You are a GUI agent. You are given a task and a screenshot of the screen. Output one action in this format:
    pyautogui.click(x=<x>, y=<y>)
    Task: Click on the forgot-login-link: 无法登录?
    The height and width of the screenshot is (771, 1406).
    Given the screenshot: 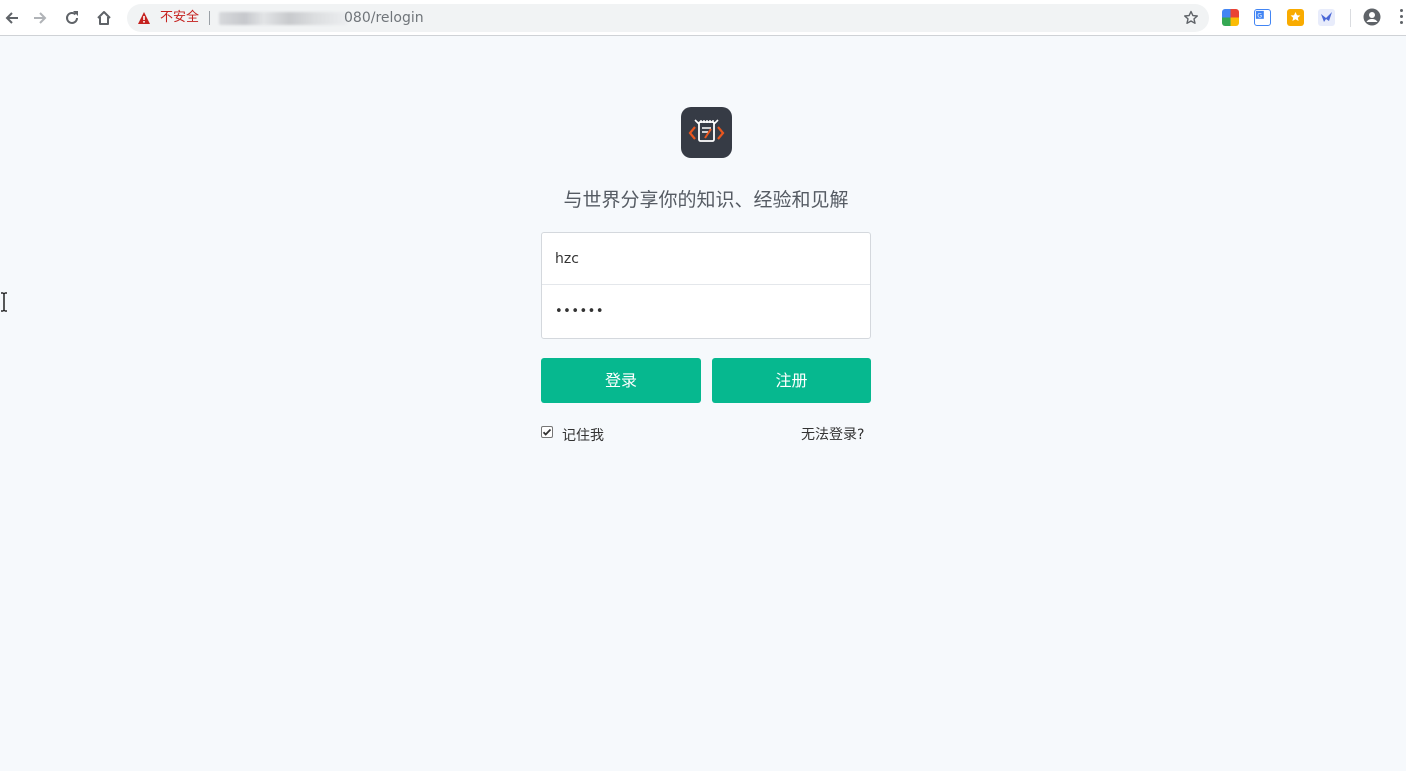 What is the action you would take?
    pyautogui.click(x=832, y=435)
    